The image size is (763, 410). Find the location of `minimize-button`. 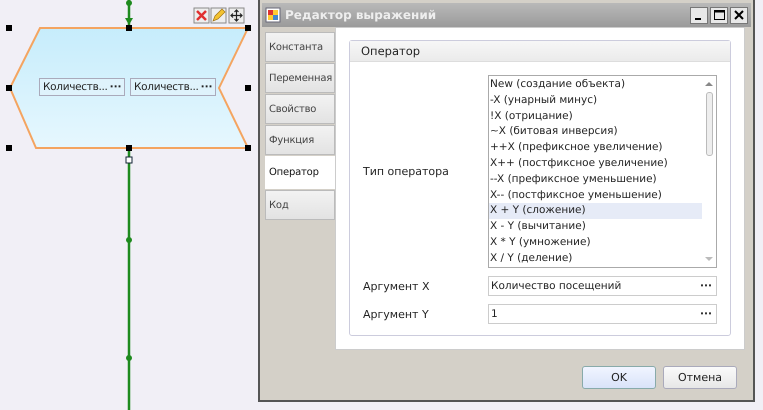

minimize-button is located at coordinates (699, 15).